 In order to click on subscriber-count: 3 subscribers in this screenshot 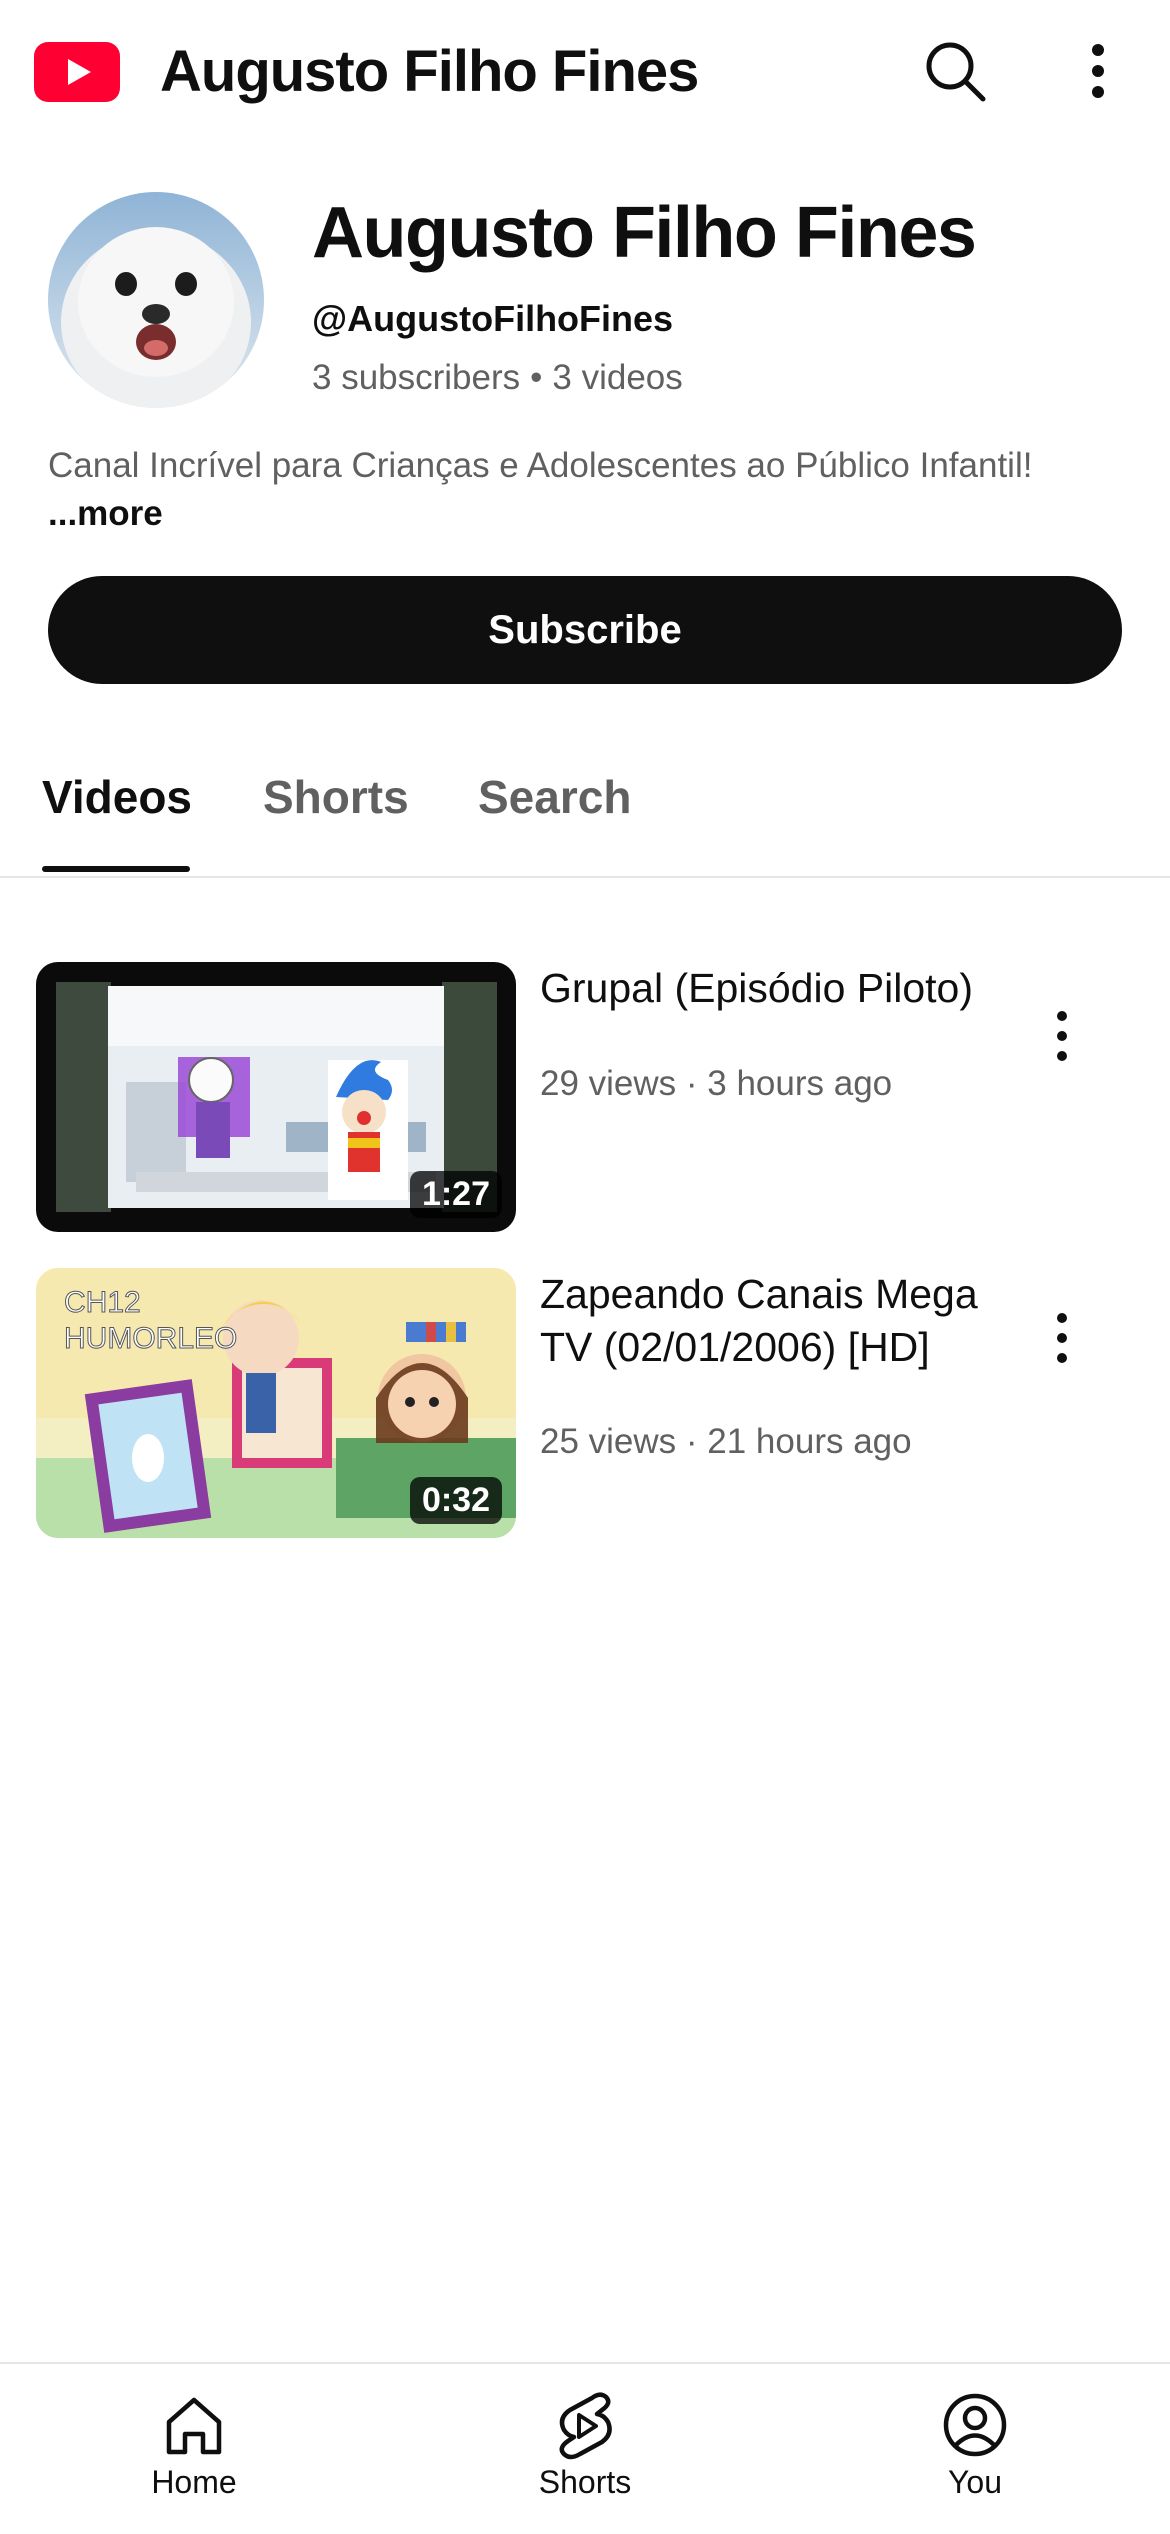, I will do `click(416, 377)`.